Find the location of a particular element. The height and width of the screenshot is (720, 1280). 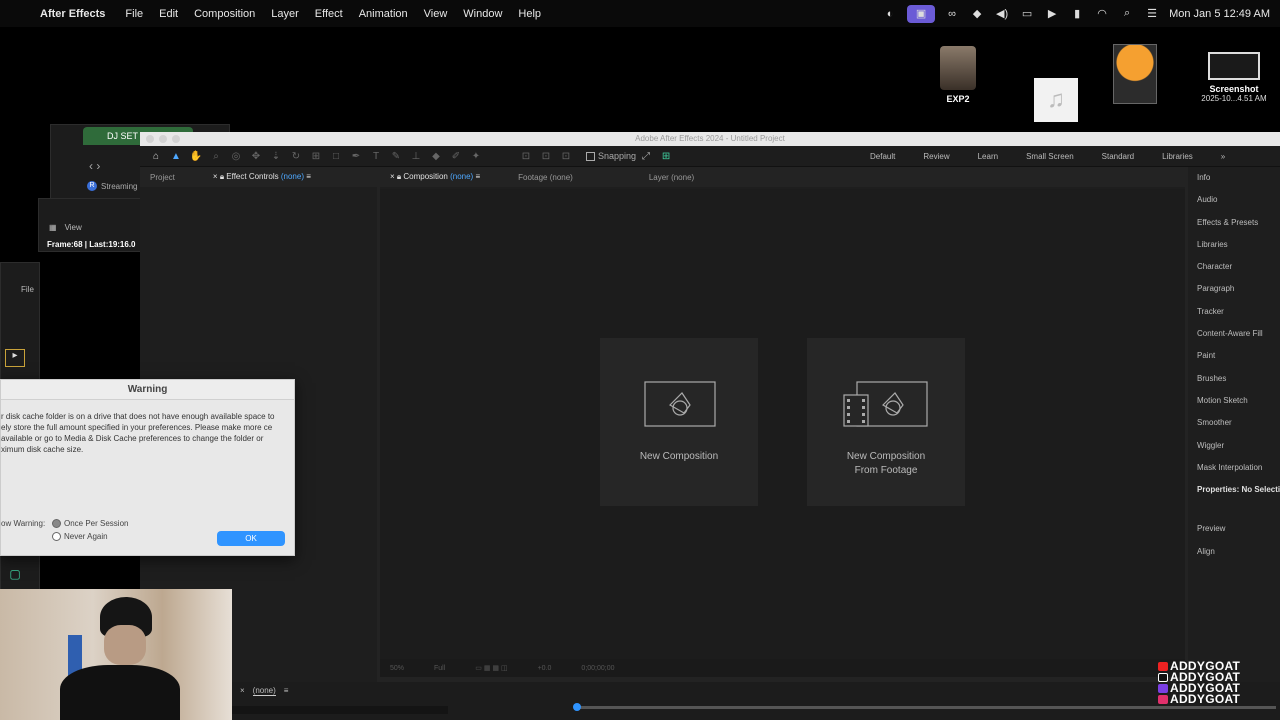

control-center-icon: ☰ is located at coordinates (1152, 14).